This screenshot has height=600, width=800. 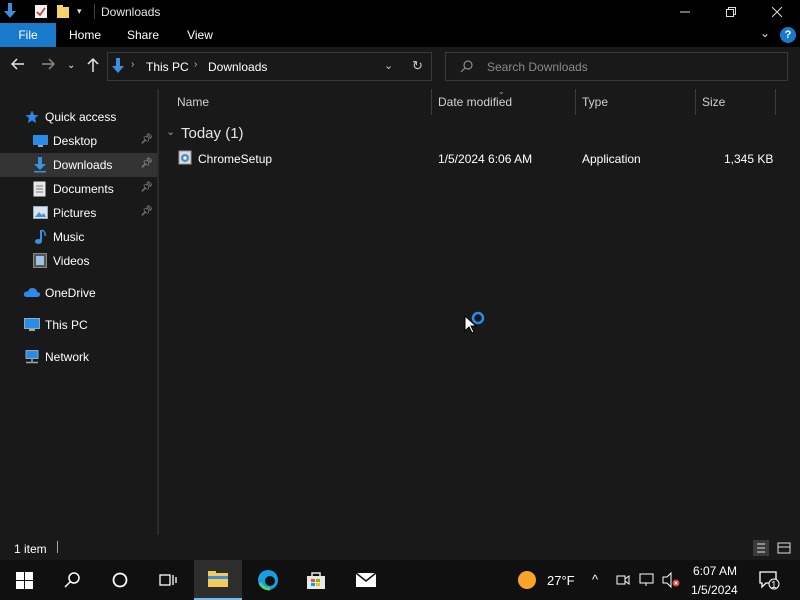 I want to click on busy-cursor-icon, so click(x=477, y=323).